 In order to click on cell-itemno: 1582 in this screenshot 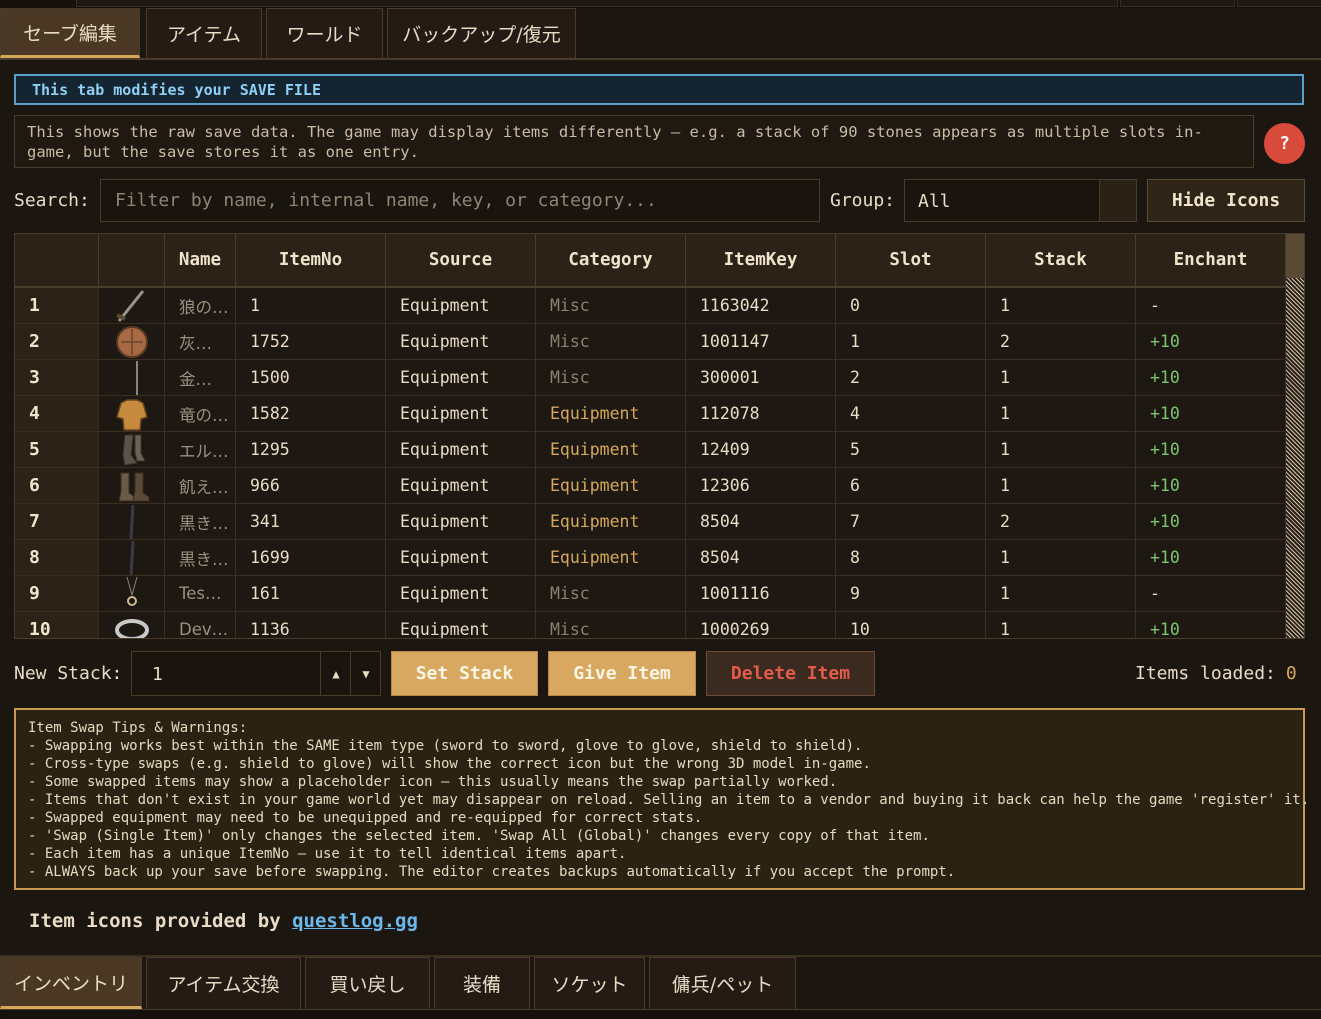, I will do `click(311, 413)`.